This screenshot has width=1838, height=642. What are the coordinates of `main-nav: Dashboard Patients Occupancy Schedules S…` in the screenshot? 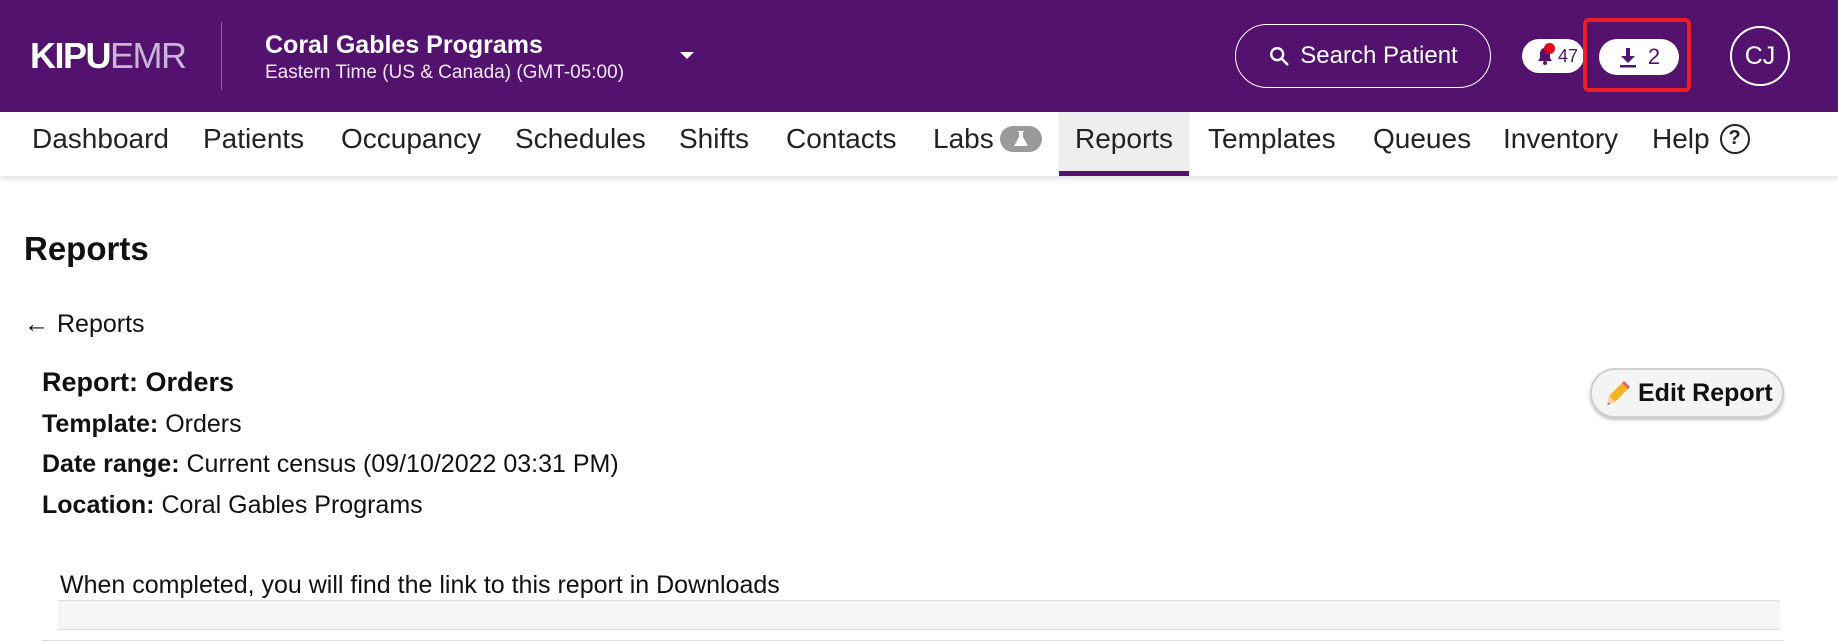 It's located at (919, 144).